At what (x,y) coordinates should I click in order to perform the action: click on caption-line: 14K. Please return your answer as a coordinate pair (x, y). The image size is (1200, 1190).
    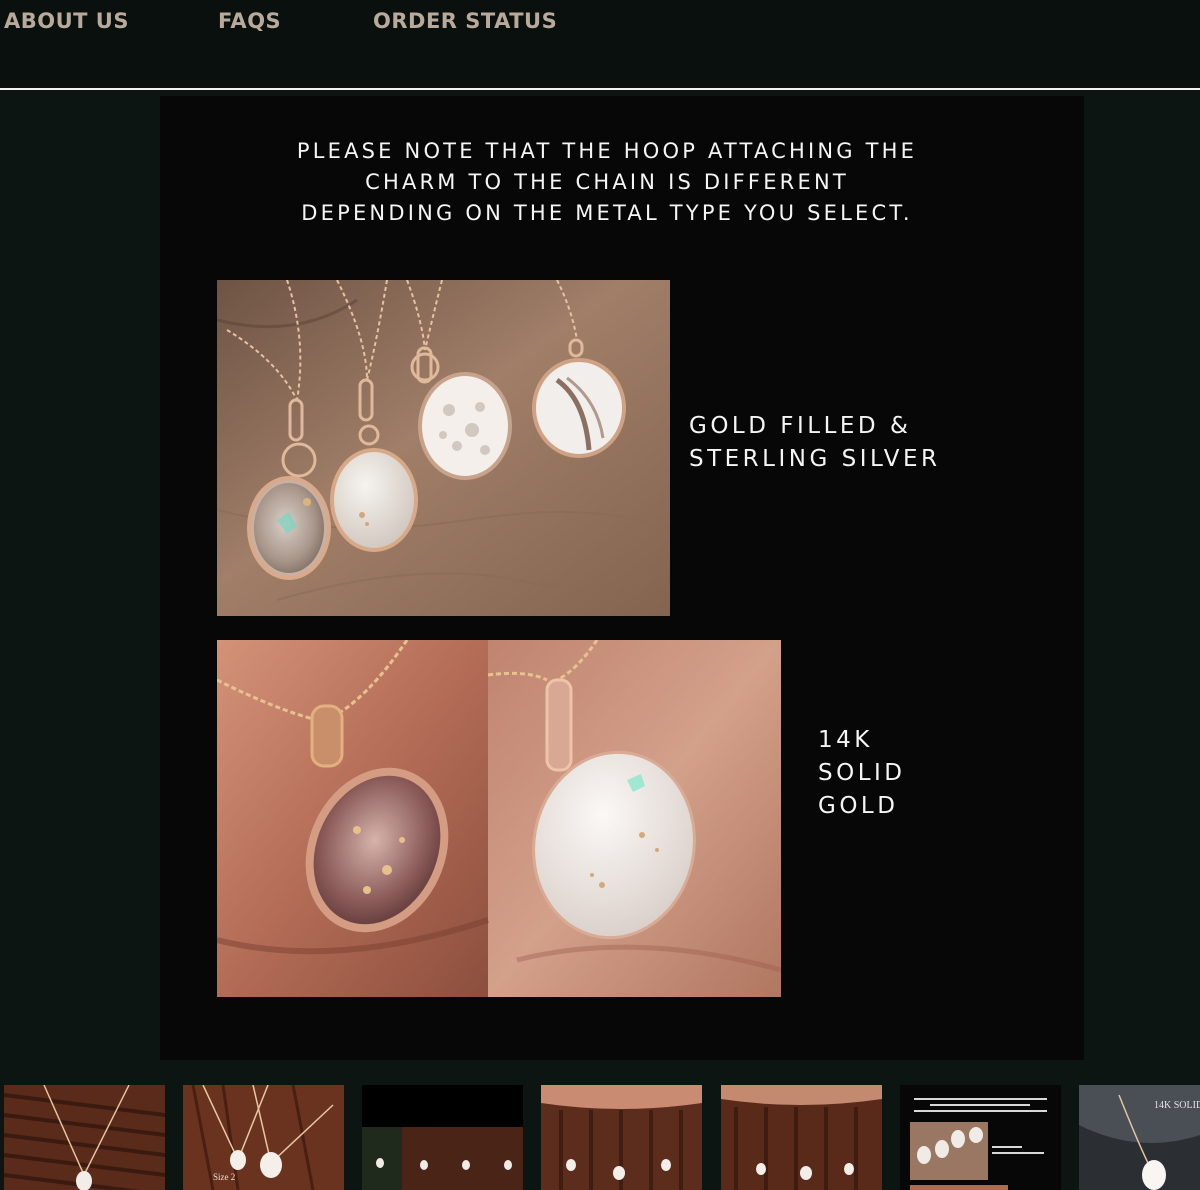
    Looking at the image, I should click on (845, 740).